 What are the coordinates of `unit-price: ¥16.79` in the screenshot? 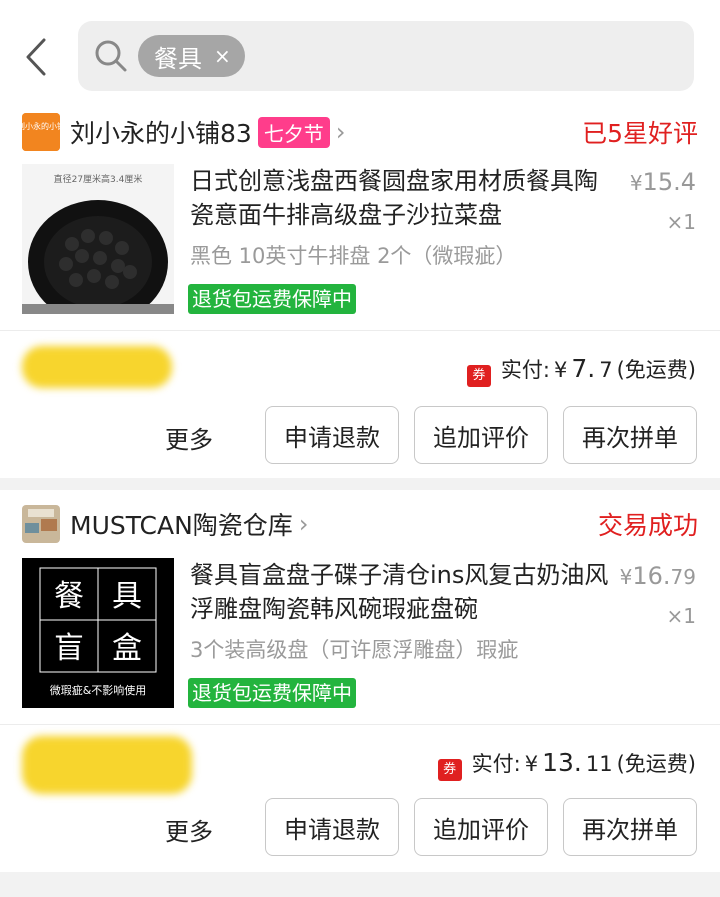 It's located at (658, 576).